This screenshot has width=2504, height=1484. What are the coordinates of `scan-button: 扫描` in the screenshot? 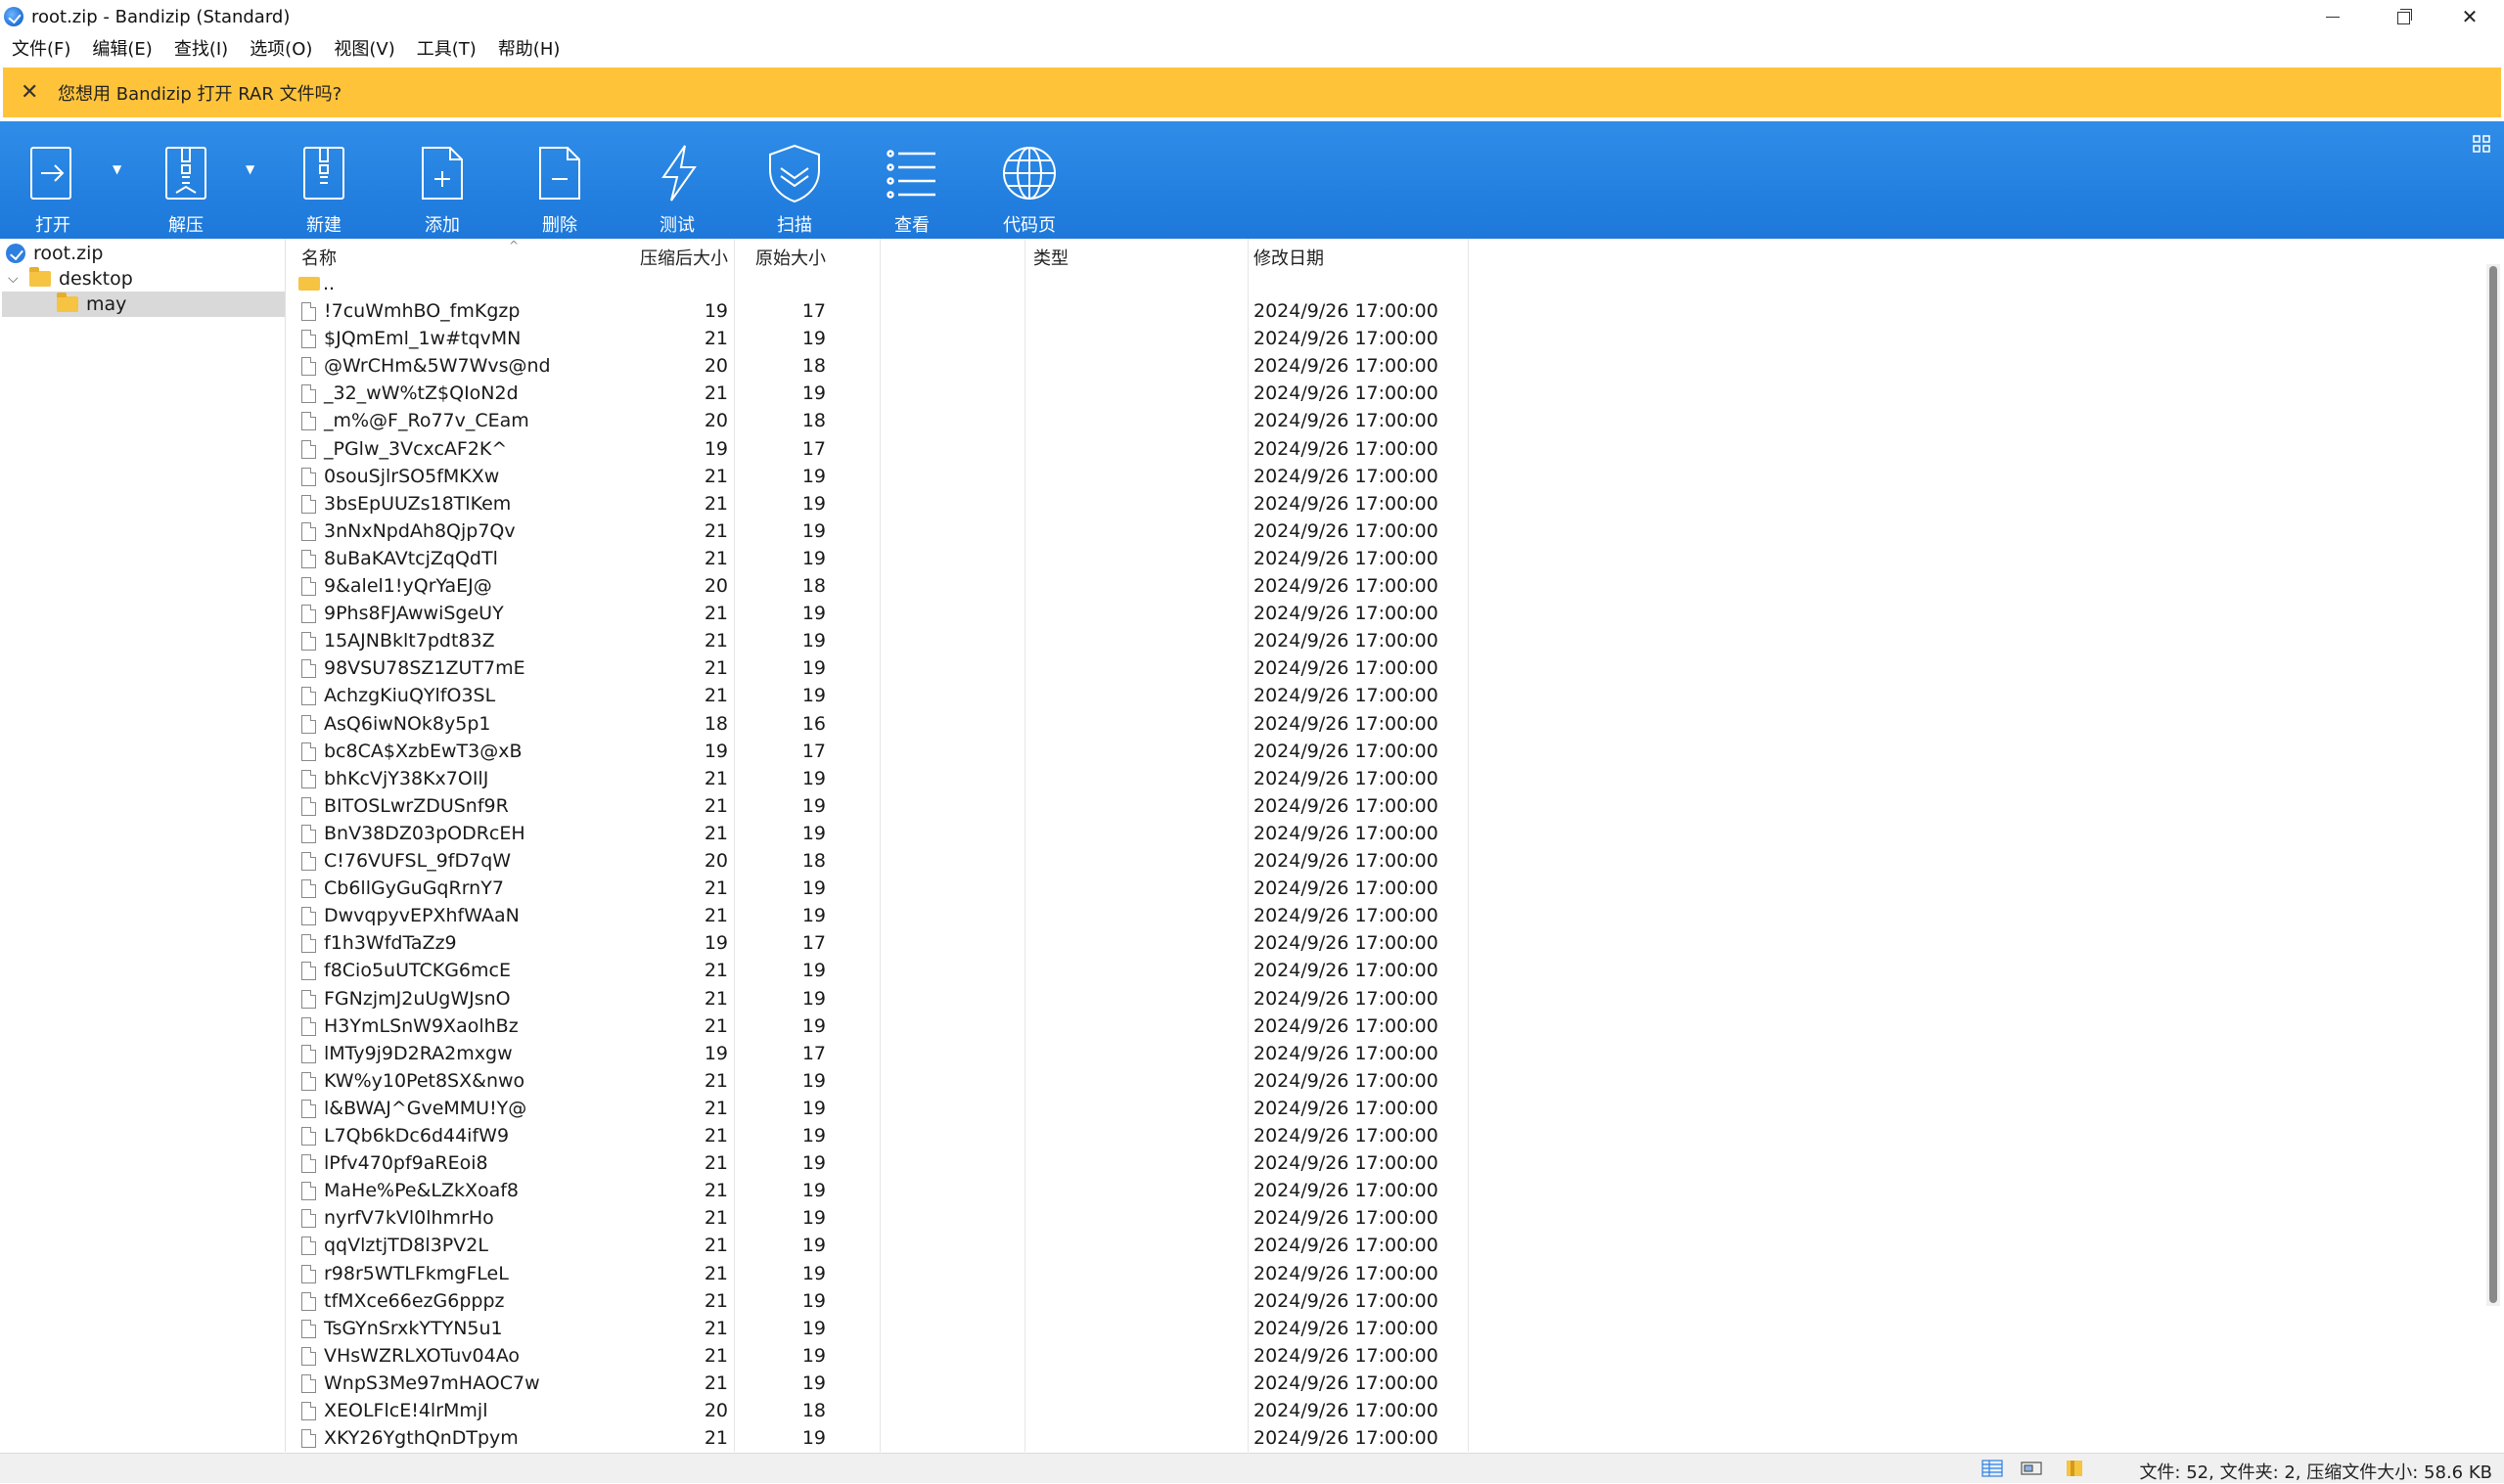 It's located at (795, 188).